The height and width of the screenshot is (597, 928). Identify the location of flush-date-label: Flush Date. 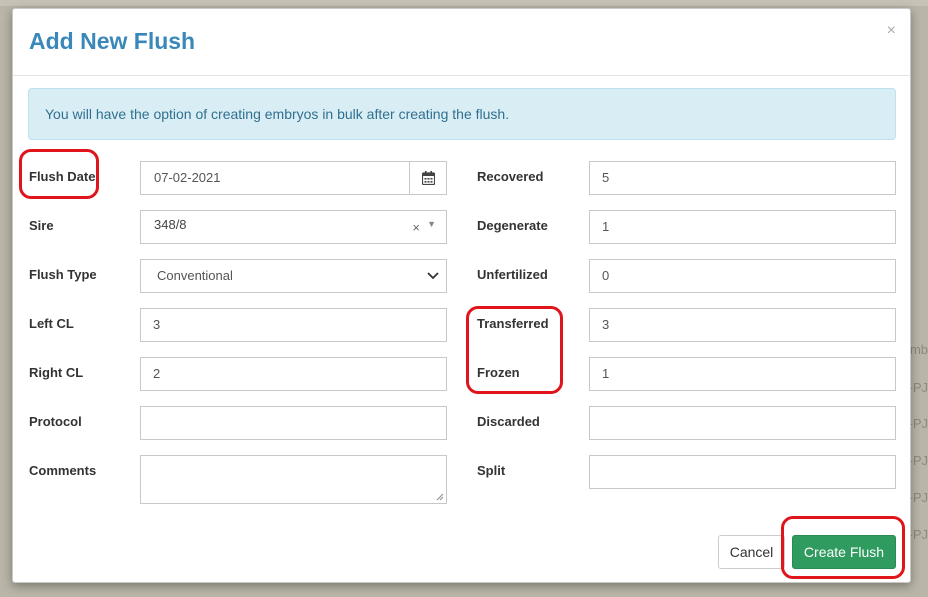
(62, 176).